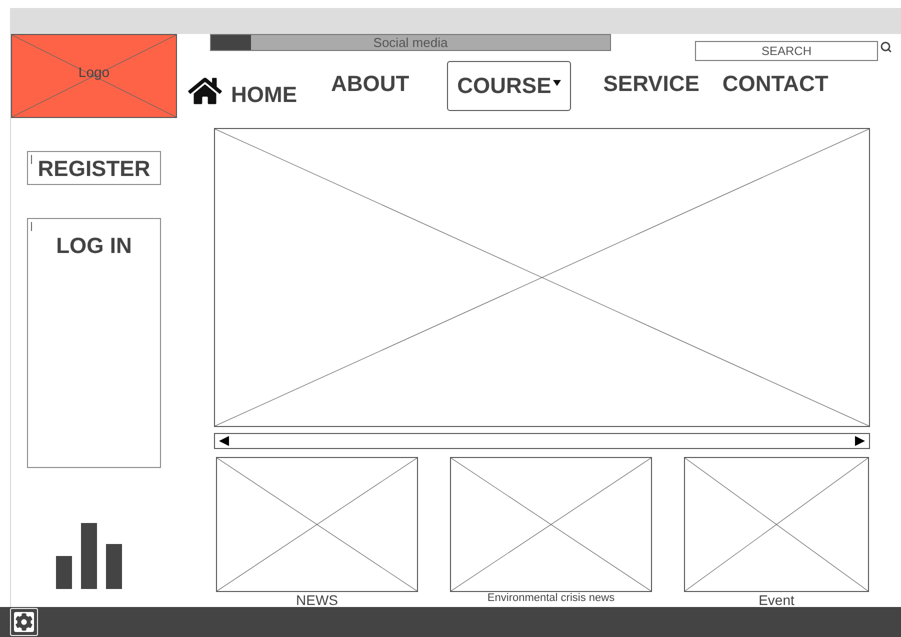 This screenshot has height=637, width=901. I want to click on nav-dropdown: COURSE, so click(509, 86).